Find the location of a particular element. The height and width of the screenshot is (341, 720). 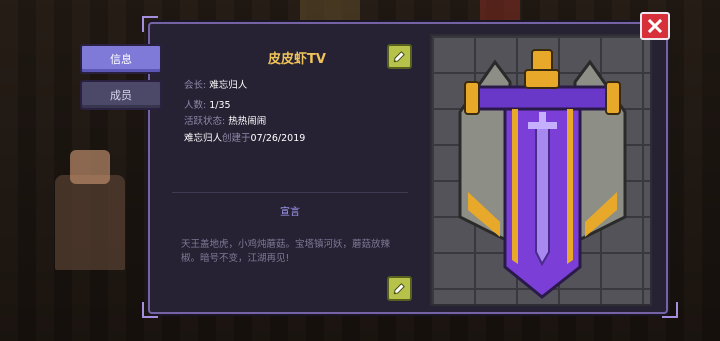

edit-declaration-button is located at coordinates (399, 288).